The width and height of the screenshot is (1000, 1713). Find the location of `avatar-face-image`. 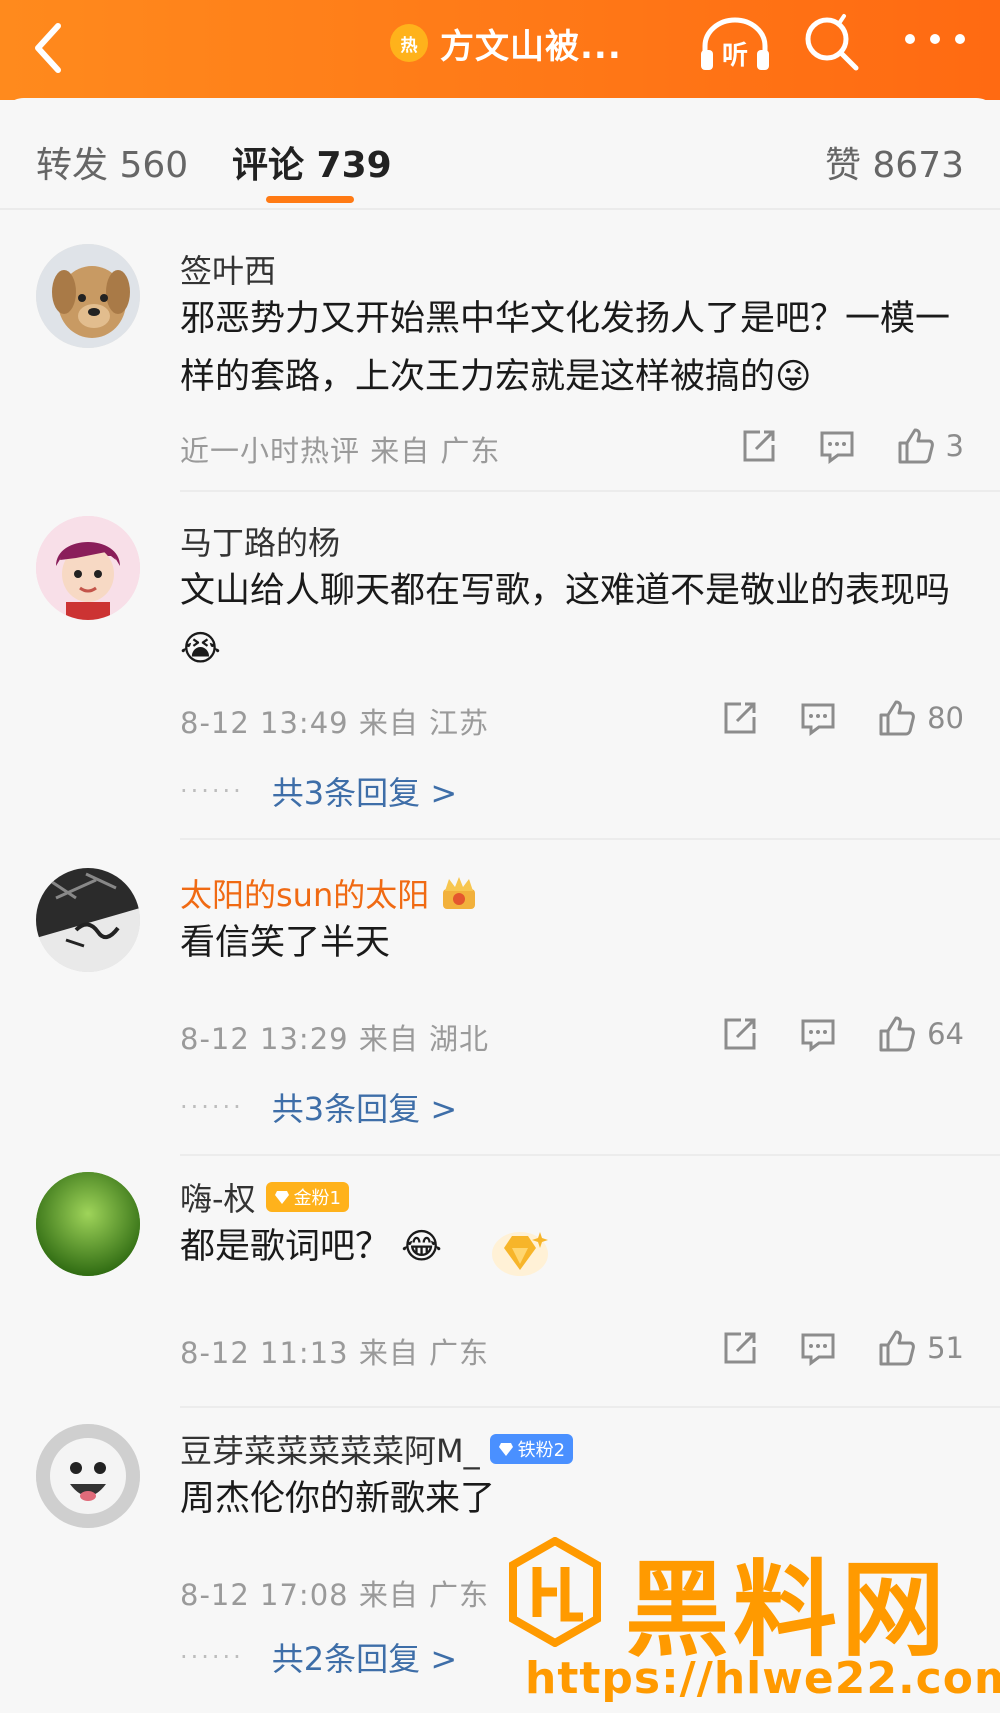

avatar-face-image is located at coordinates (88, 1476).